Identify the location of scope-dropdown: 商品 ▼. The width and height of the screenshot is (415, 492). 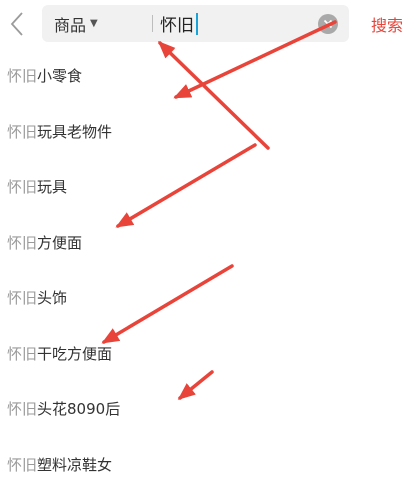
(76, 23).